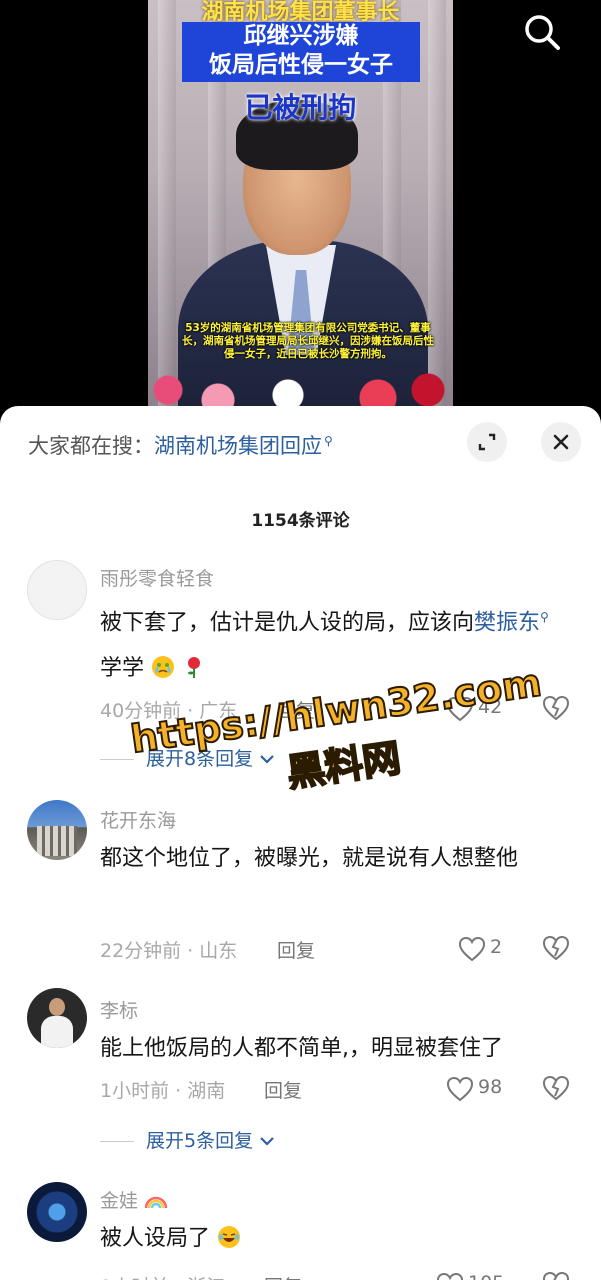 The image size is (601, 1280). What do you see at coordinates (57, 1032) in the screenshot?
I see `avatar-body` at bounding box center [57, 1032].